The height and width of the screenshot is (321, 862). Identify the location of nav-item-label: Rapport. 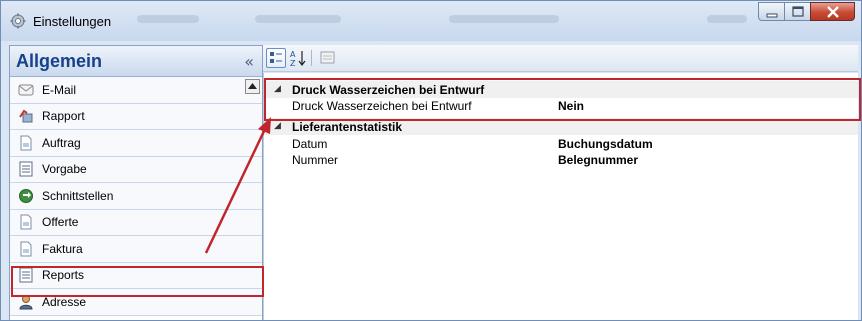
(63, 116).